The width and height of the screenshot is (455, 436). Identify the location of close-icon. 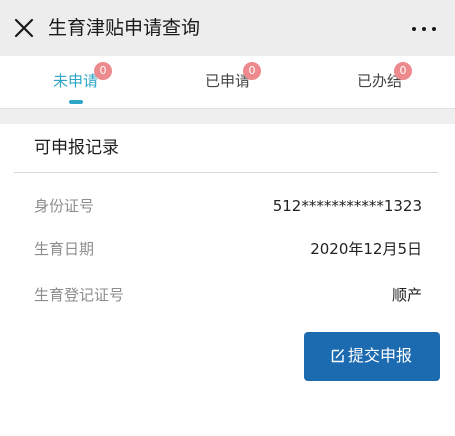
(24, 28).